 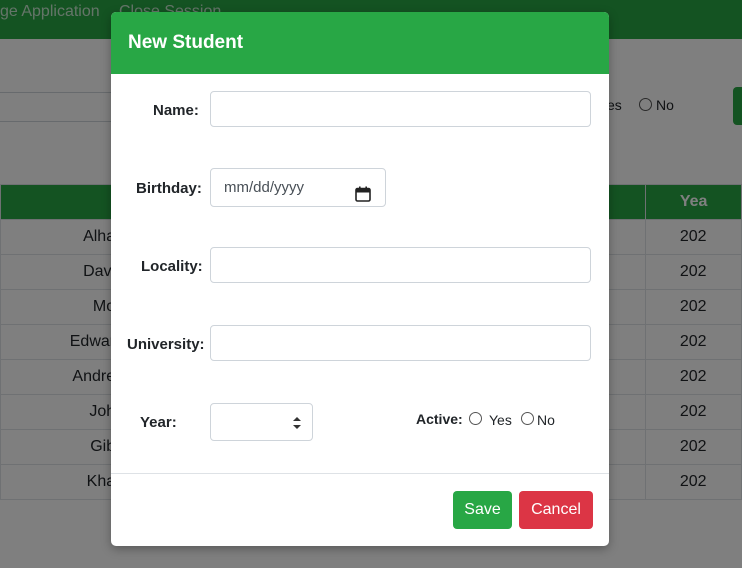 I want to click on university-input, so click(x=400, y=343).